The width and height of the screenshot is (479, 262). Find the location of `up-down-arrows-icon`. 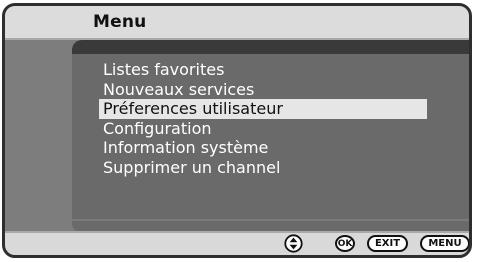

up-down-arrows-icon is located at coordinates (293, 243).